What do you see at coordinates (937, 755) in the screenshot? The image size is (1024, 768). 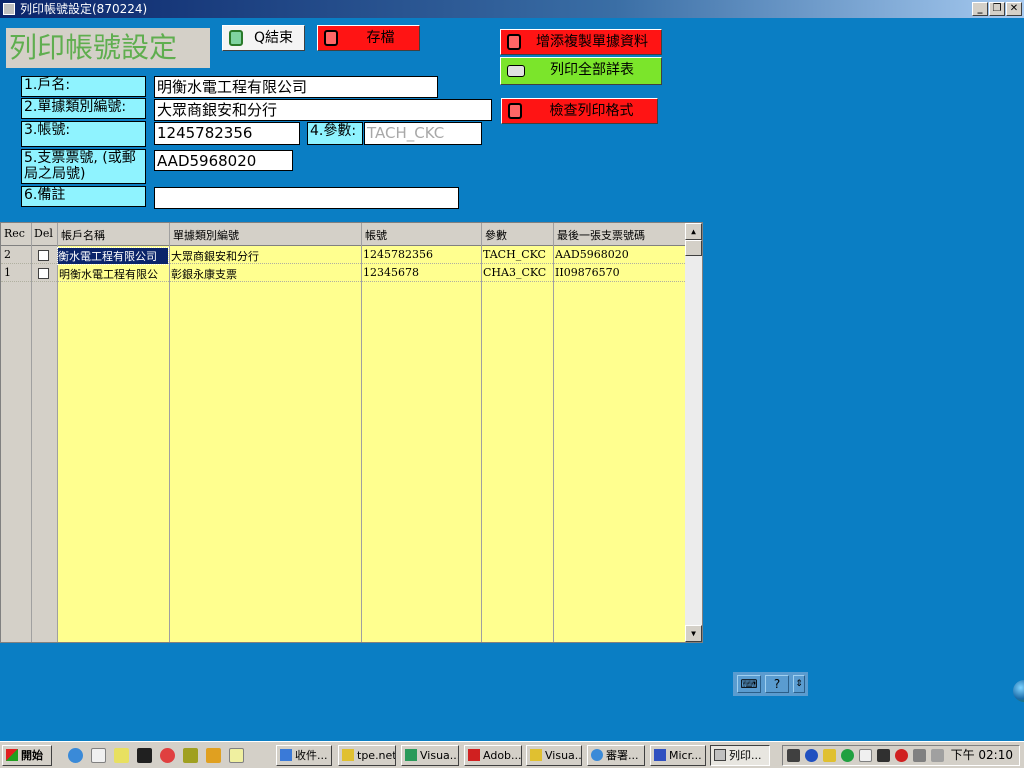 I see `printer-icon` at bounding box center [937, 755].